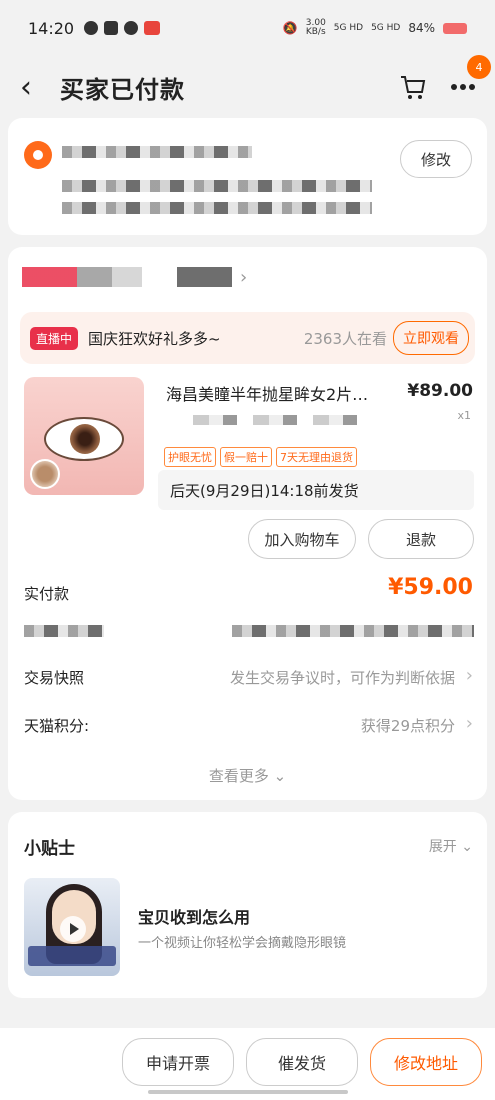 This screenshot has height=1100, width=495. I want to click on recipient-name-redacted, so click(157, 152).